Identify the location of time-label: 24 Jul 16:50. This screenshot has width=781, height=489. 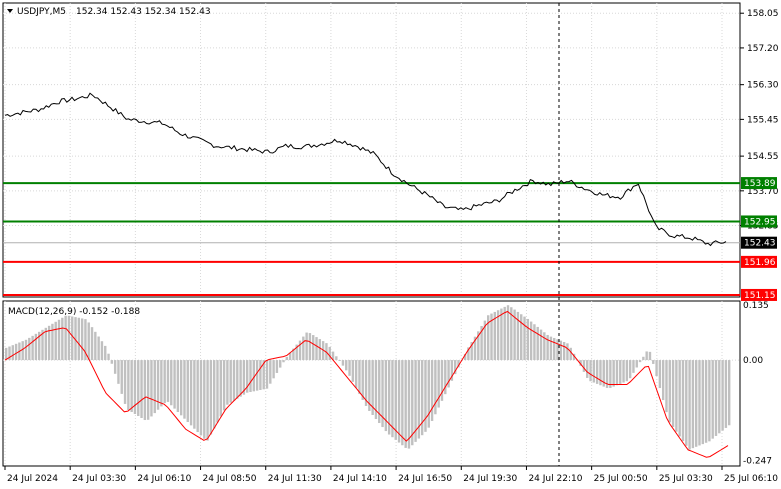
(425, 479).